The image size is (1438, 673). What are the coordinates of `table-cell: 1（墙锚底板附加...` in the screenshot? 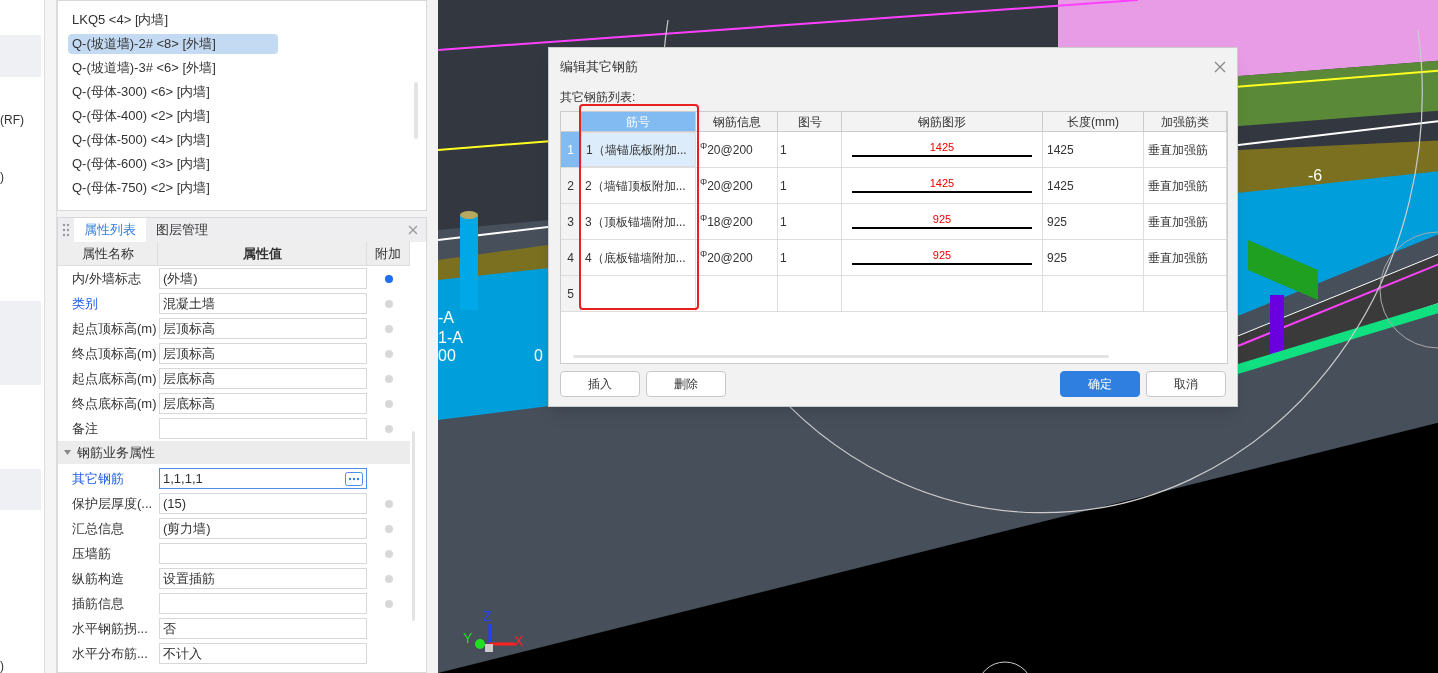 It's located at (638, 149).